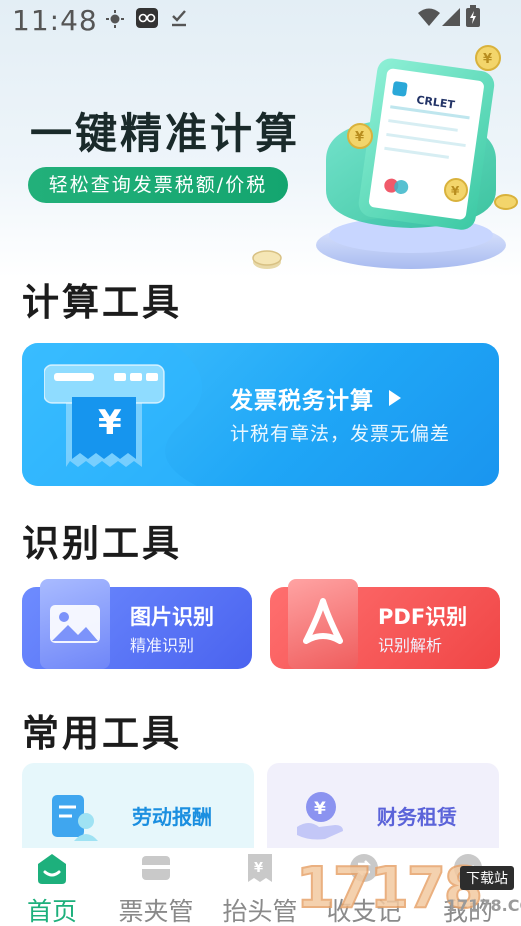 Image resolution: width=521 pixels, height=926 pixels. What do you see at coordinates (408, 890) in the screenshot?
I see `site-watermark: 17178 下载站 17178.COM` at bounding box center [408, 890].